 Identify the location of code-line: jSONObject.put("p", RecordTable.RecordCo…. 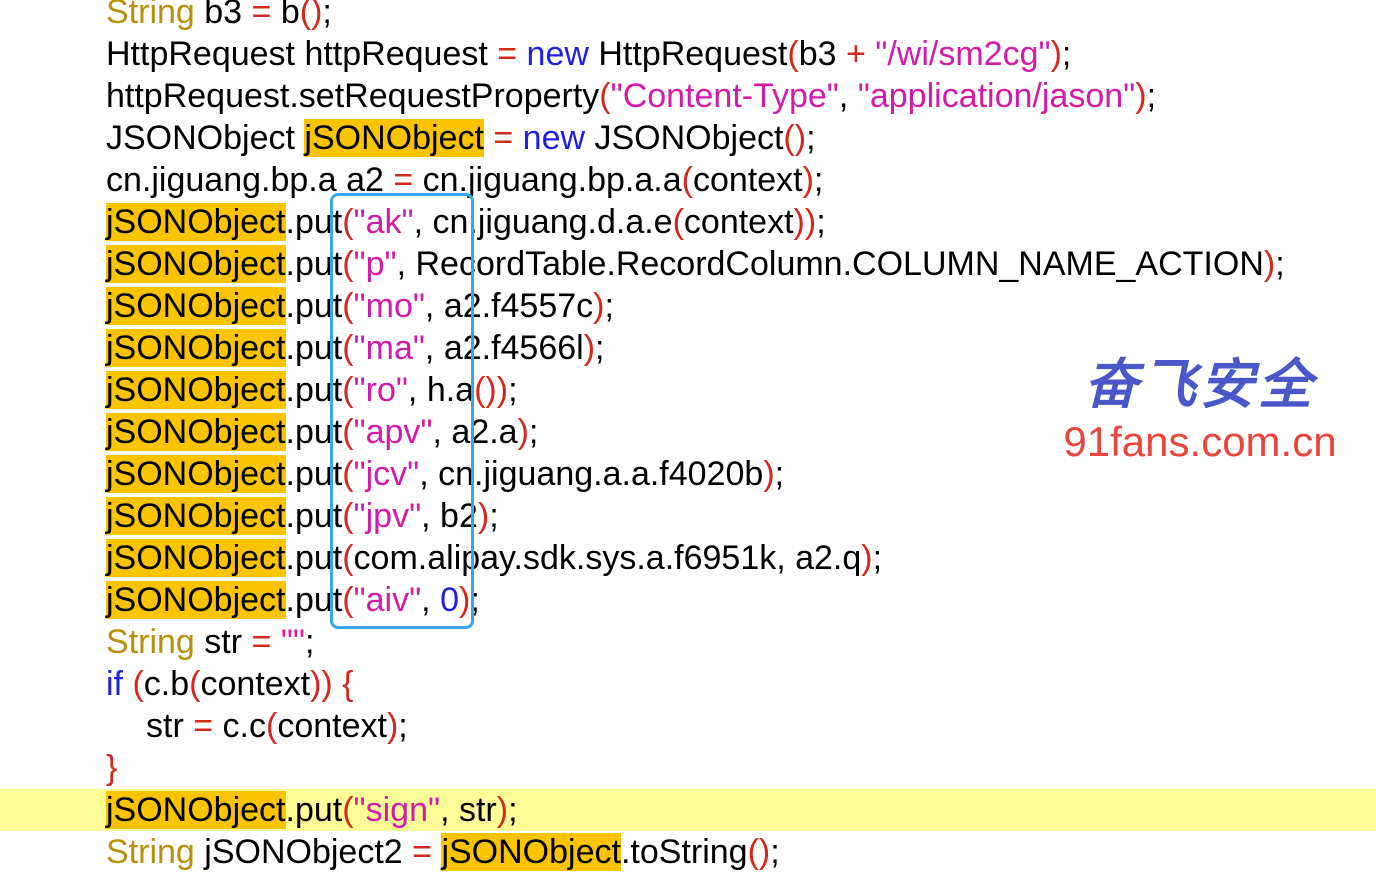
(688, 264).